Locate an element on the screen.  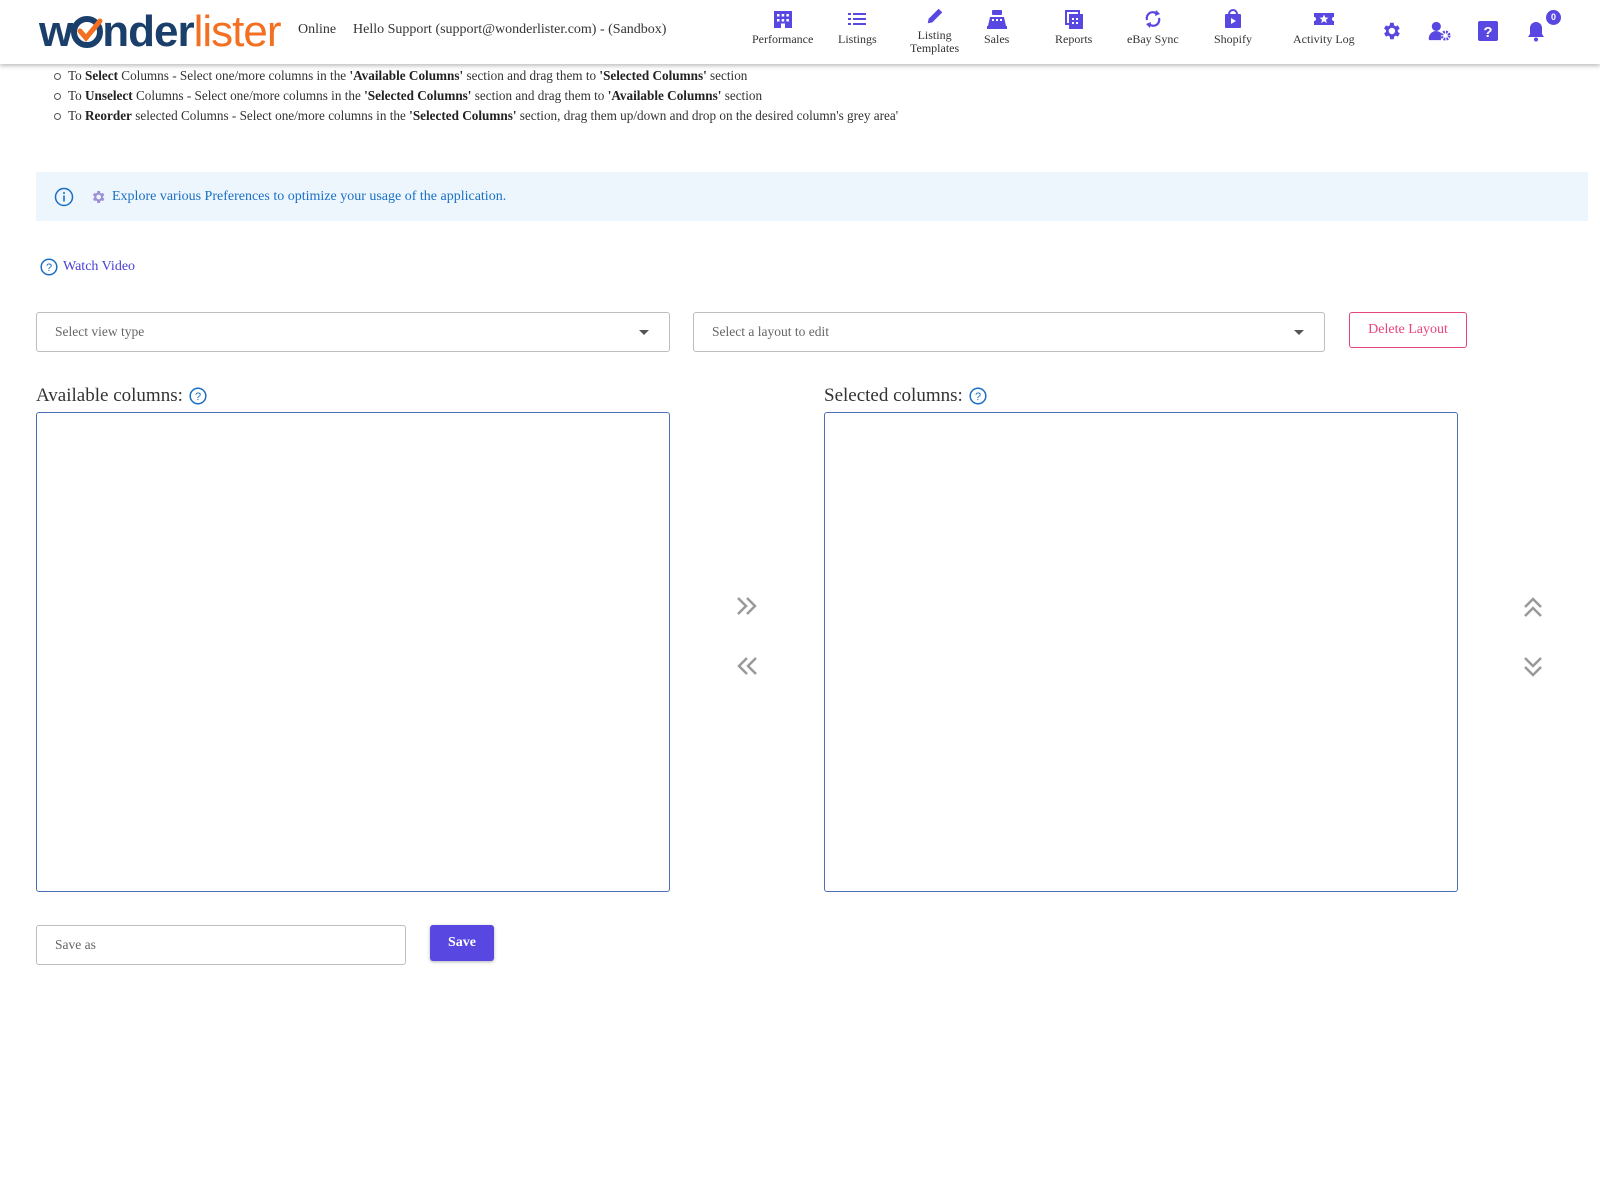
nav-label-line2: Templates is located at coordinates (935, 48).